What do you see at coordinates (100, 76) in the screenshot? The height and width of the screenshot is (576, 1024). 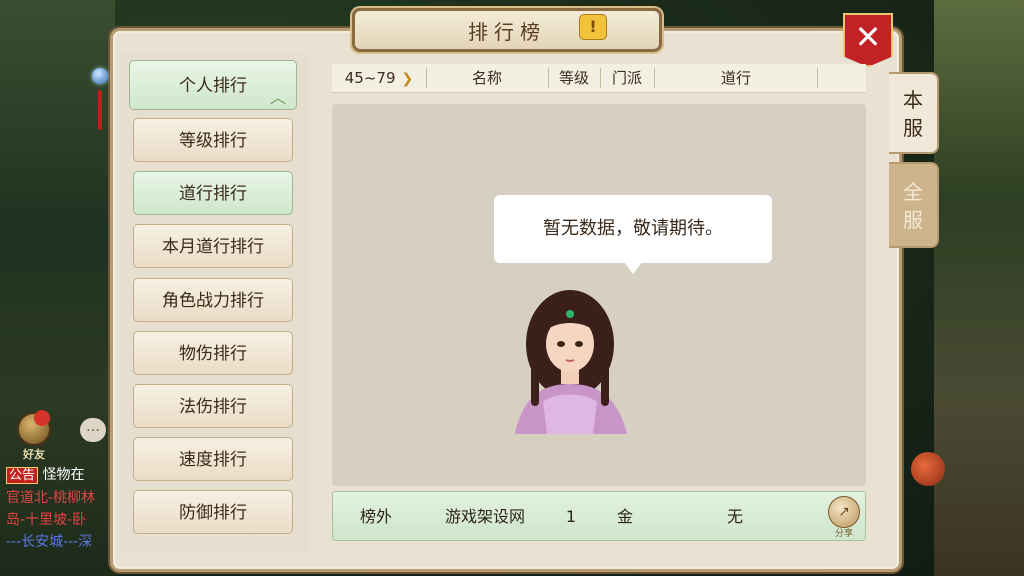 I see `gem-icon` at bounding box center [100, 76].